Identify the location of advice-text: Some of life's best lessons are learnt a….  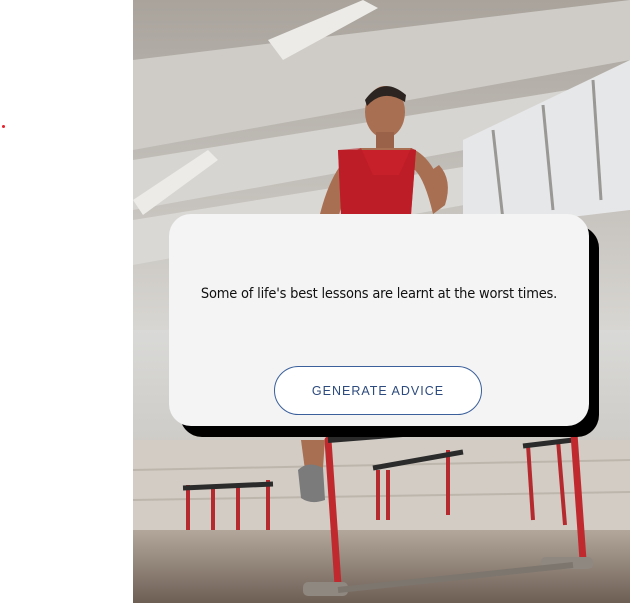
(379, 294).